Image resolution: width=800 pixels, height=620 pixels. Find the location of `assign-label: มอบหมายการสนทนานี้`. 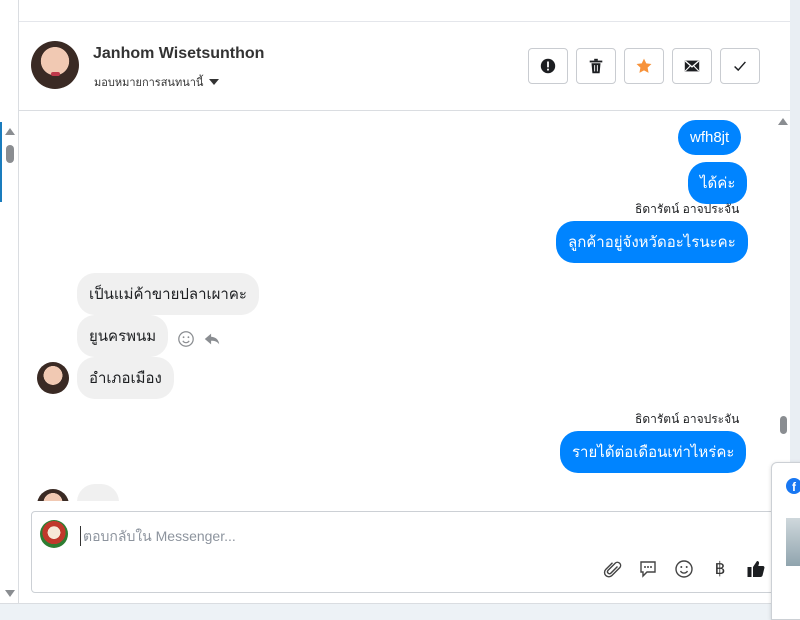

assign-label: มอบหมายการสนทนานี้ is located at coordinates (149, 83).